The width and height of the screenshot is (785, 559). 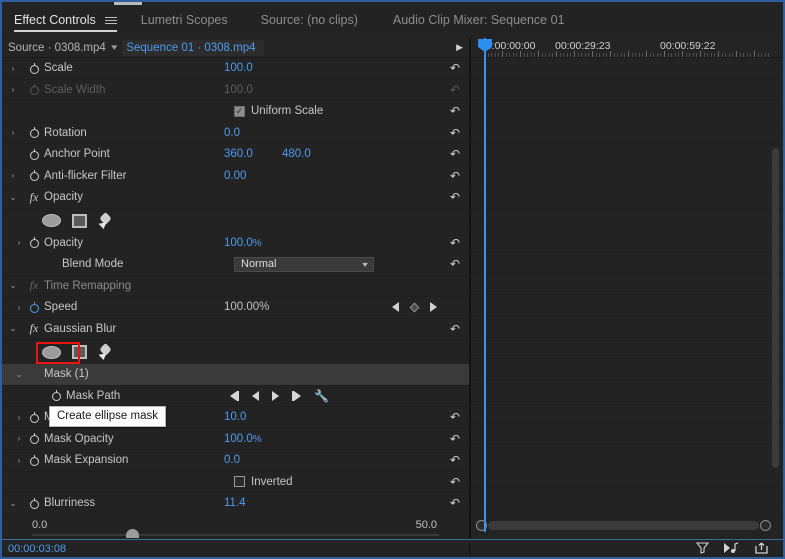 I want to click on horizontal-scrollbar, so click(x=623, y=525).